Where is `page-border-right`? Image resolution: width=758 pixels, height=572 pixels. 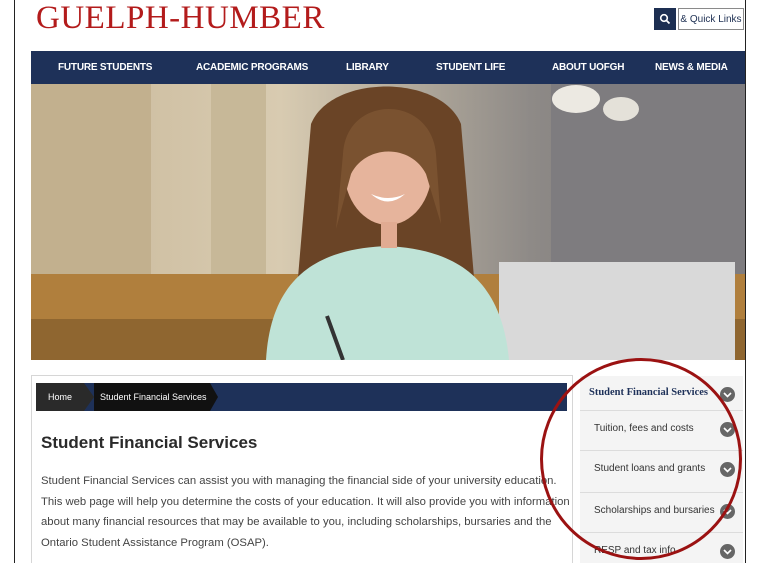
page-border-right is located at coordinates (745, 281).